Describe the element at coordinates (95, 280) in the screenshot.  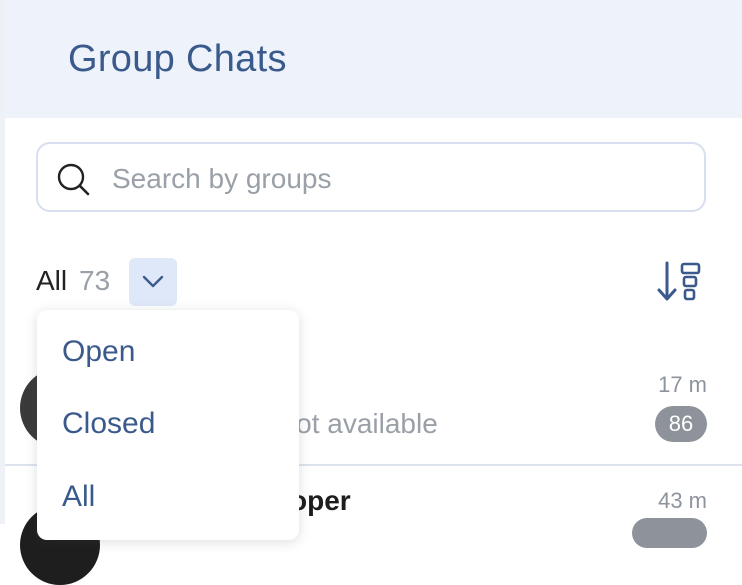
I see `filter-count: 73` at that location.